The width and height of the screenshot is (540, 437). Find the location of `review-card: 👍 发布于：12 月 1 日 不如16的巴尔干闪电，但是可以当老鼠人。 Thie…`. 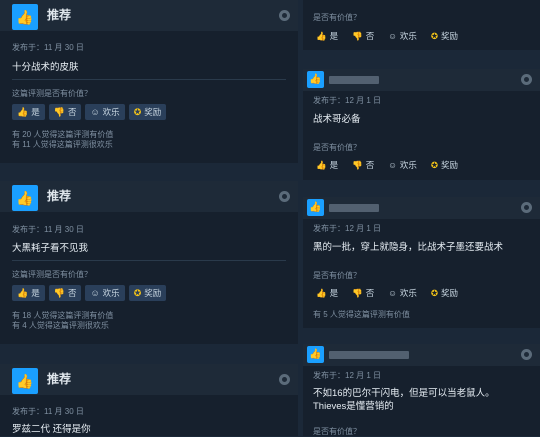

review-card: 👍 发布于：12 月 1 日 不如16的巴尔干闪电，但是可以当老鼠人。 Thie… is located at coordinates (421, 390).